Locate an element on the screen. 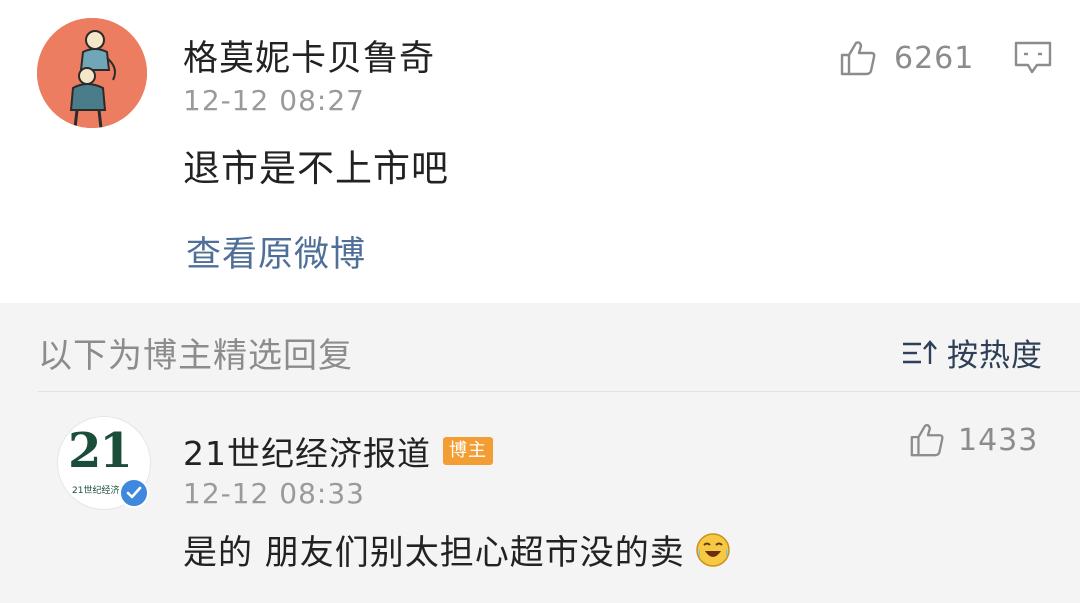  like-count: 6261 is located at coordinates (934, 58).